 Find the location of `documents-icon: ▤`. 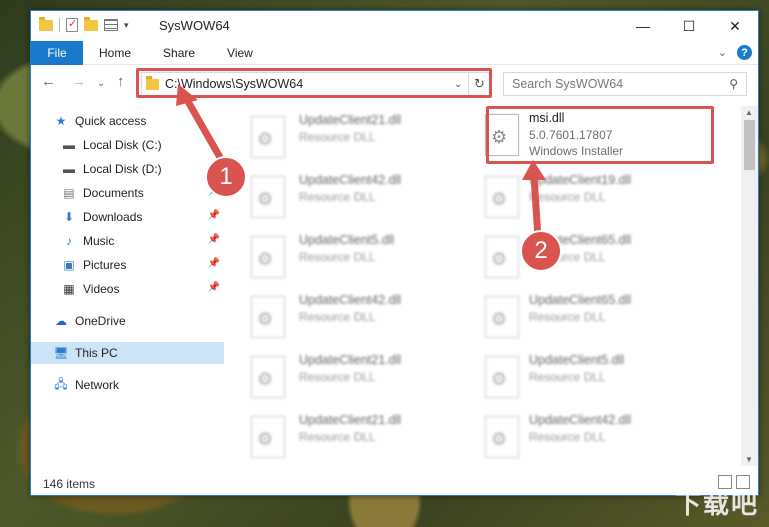

documents-icon: ▤ is located at coordinates (69, 193).